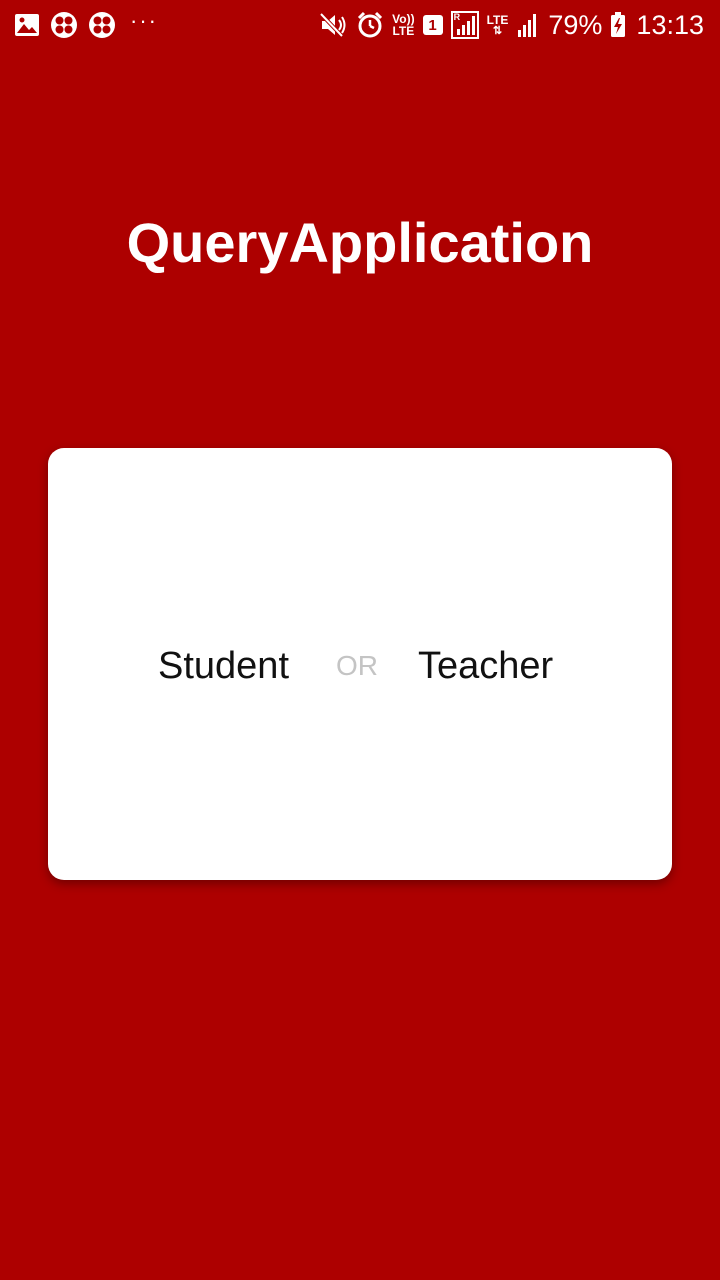  I want to click on lte-icon: LTE ⇅, so click(497, 25).